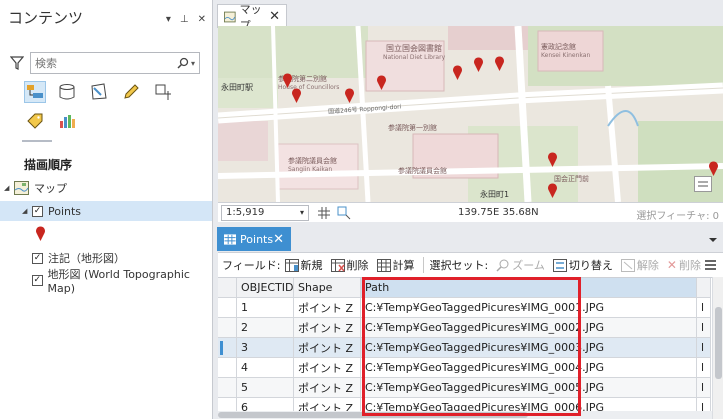 The width and height of the screenshot is (723, 419). What do you see at coordinates (529, 308) in the screenshot?
I see `cell-path: C:¥Temp¥GeoTaggedPicures¥IMG_0001.JPG` at bounding box center [529, 308].